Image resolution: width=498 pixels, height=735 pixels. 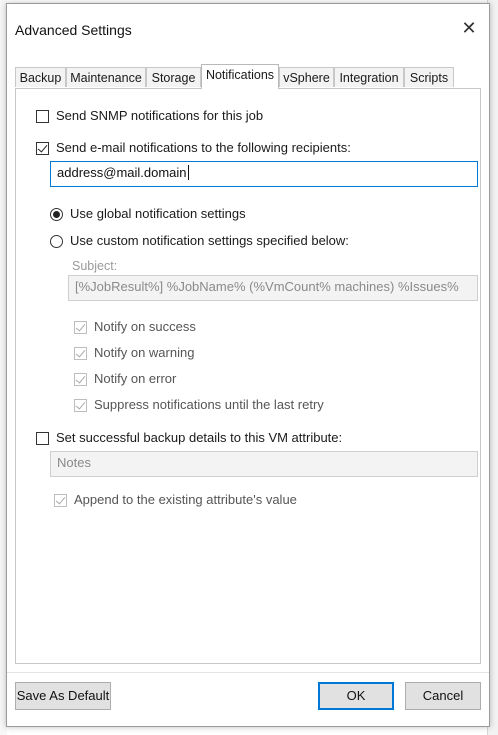 I want to click on use-global-radio, so click(x=56, y=214).